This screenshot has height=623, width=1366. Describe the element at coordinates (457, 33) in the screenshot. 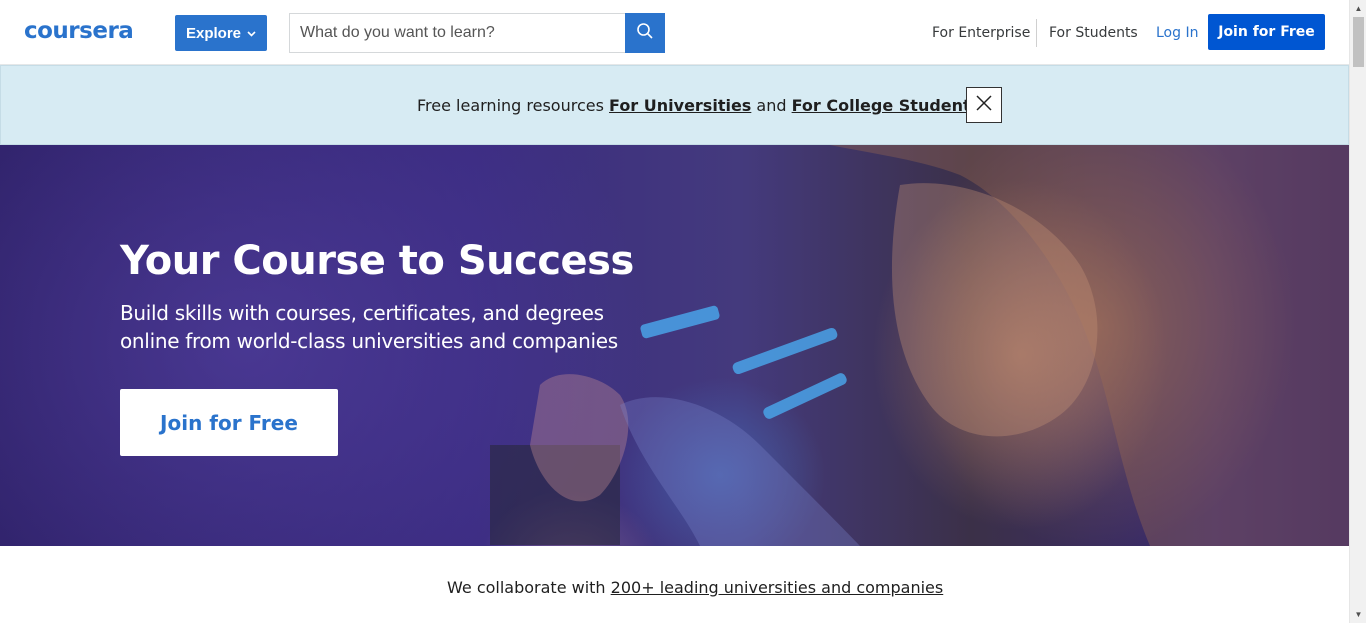

I see `search-input` at that location.